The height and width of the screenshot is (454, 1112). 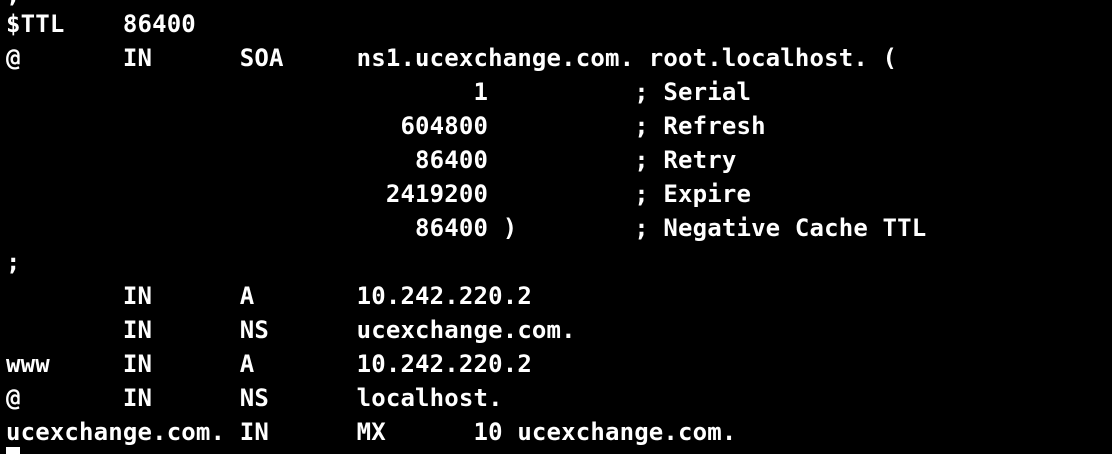 What do you see at coordinates (371, 432) in the screenshot?
I see `terminal-line: ucexchange.com. IN MX 10 ucexchange.com.` at bounding box center [371, 432].